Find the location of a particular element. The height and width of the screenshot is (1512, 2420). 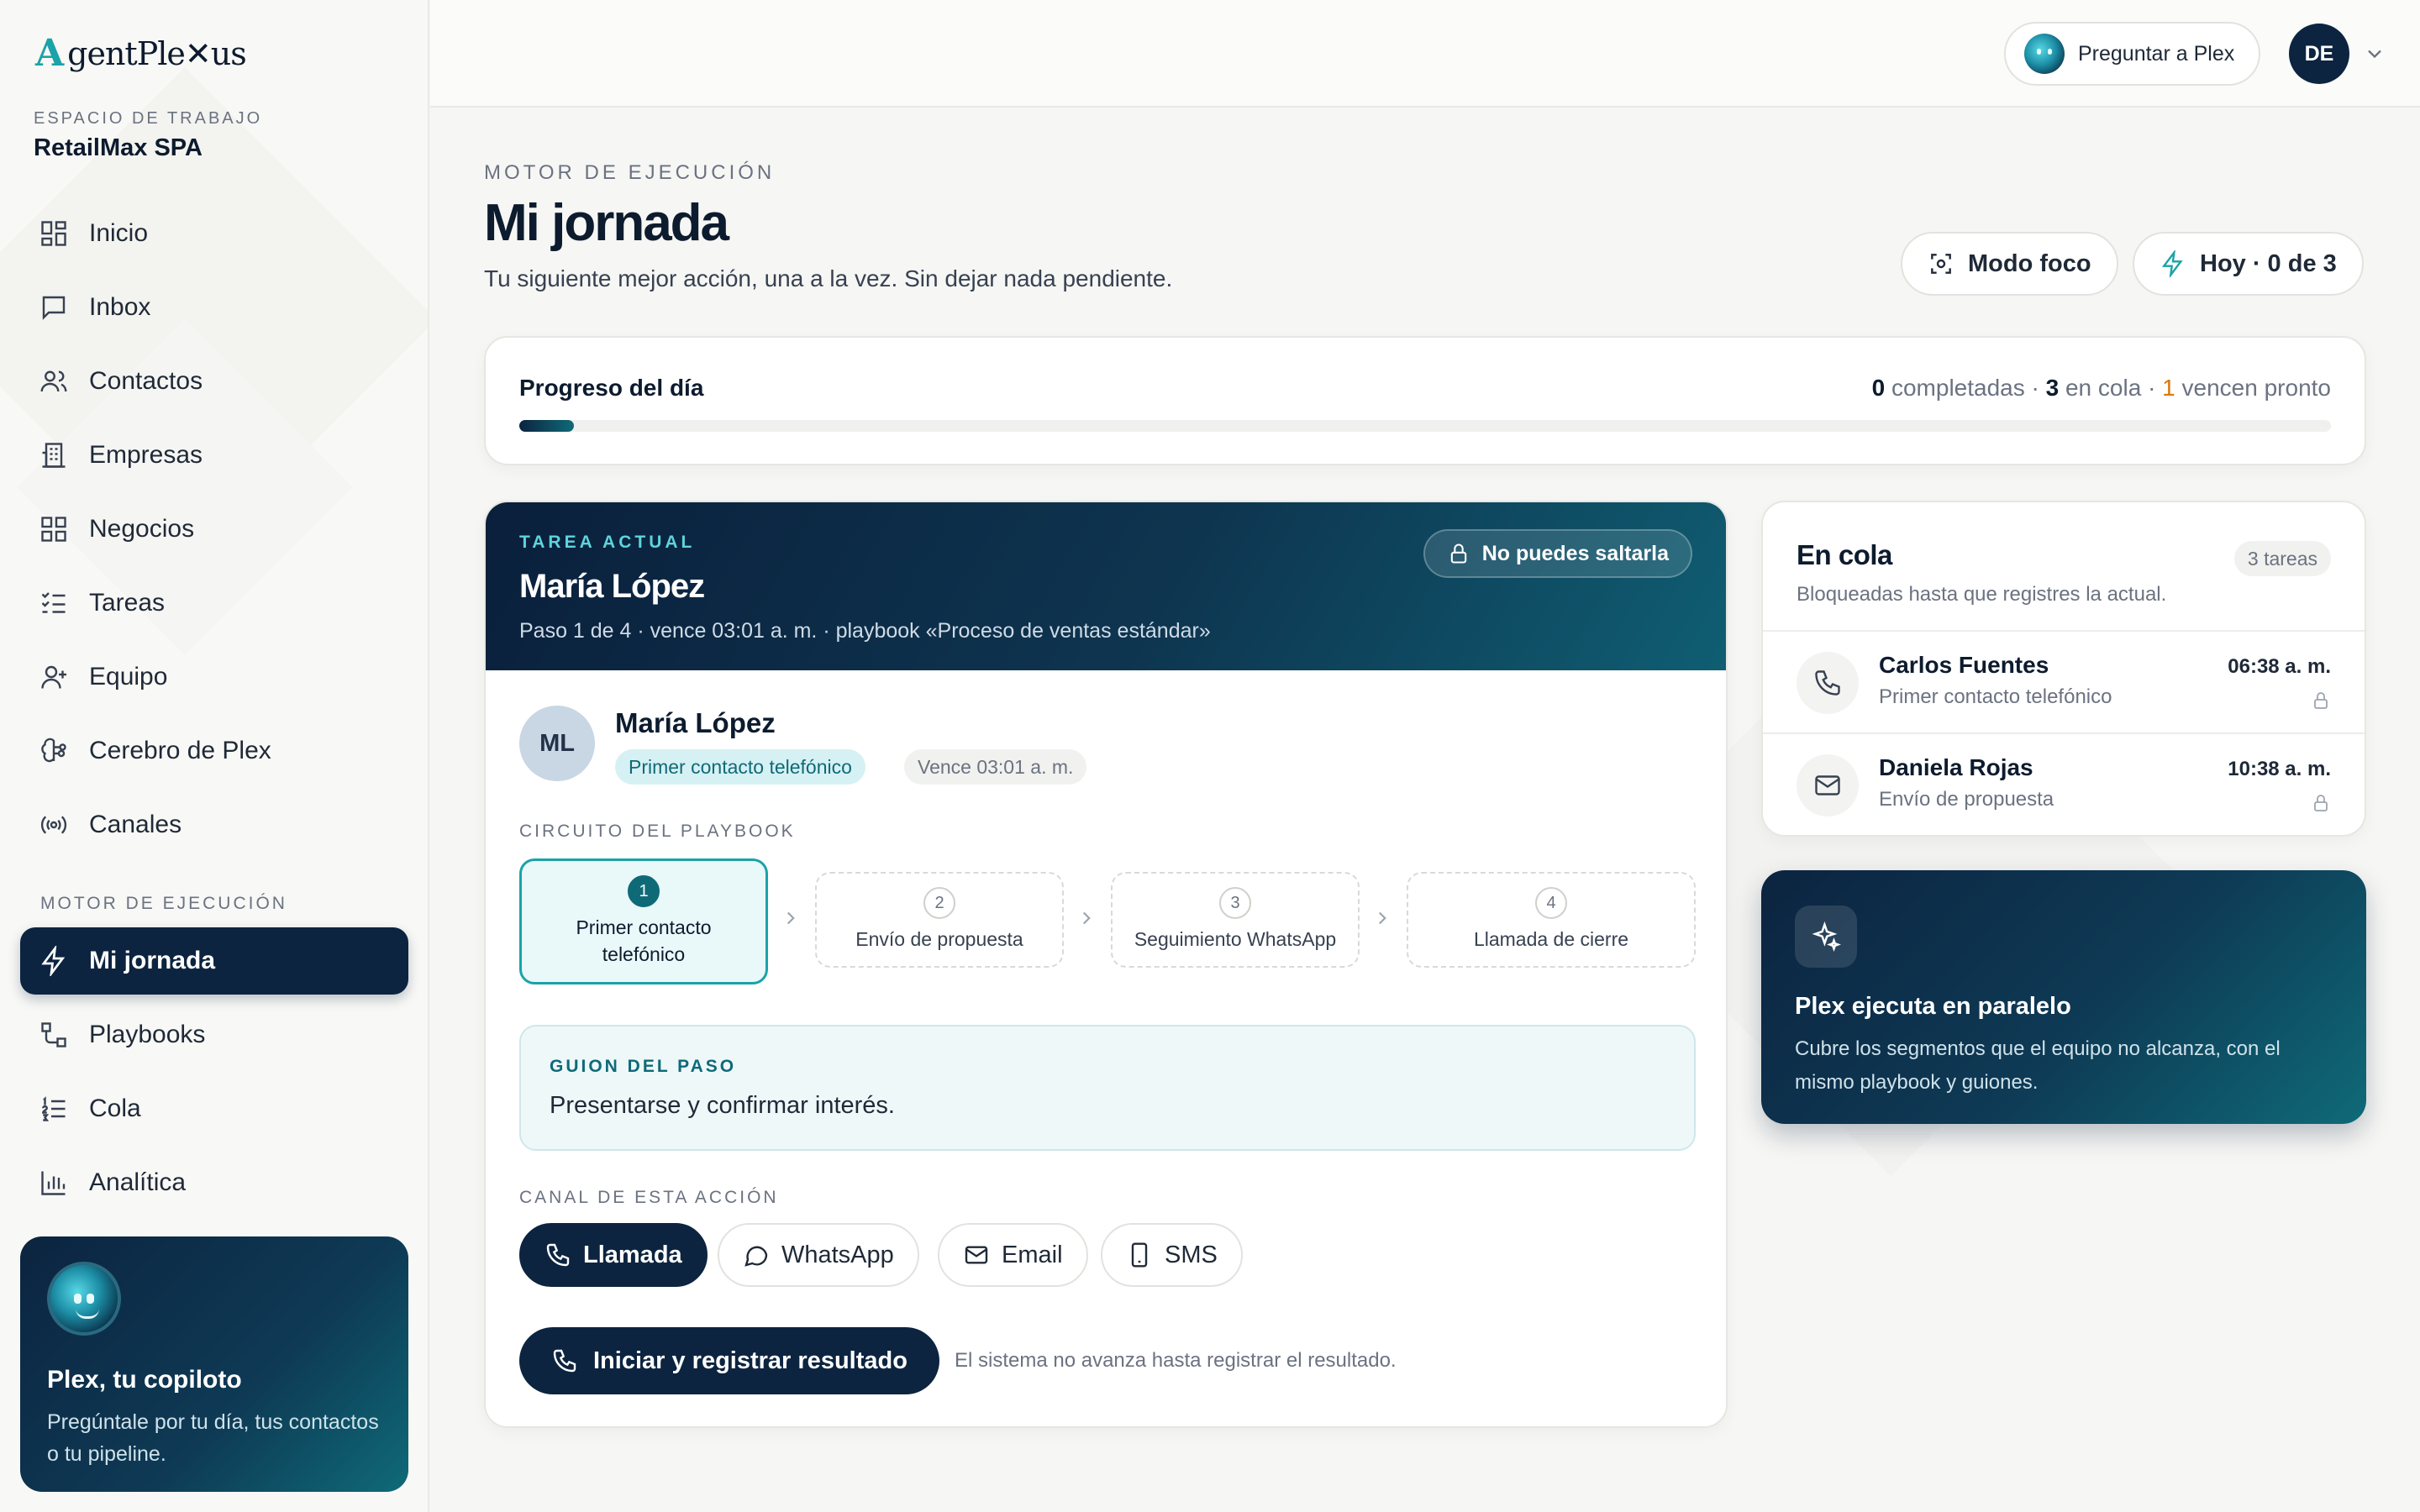

focus-mode-button: Modo foco is located at coordinates (2009, 264).